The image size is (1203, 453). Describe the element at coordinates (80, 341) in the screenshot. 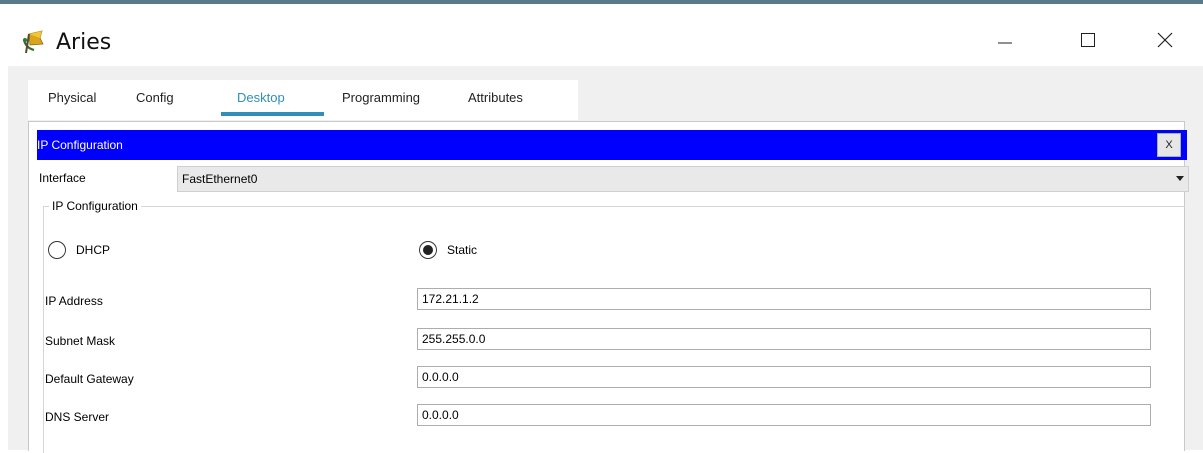

I see `subnet-mask-label: Subnet Mask` at that location.